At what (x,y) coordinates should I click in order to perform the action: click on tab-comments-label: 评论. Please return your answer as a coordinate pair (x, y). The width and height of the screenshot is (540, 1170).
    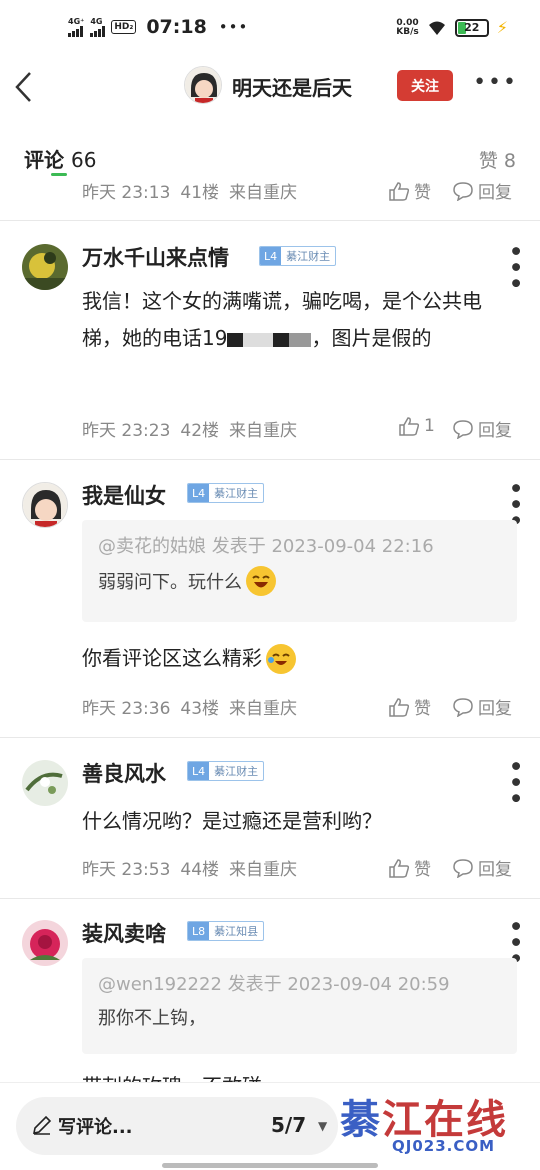
    Looking at the image, I should click on (44, 160).